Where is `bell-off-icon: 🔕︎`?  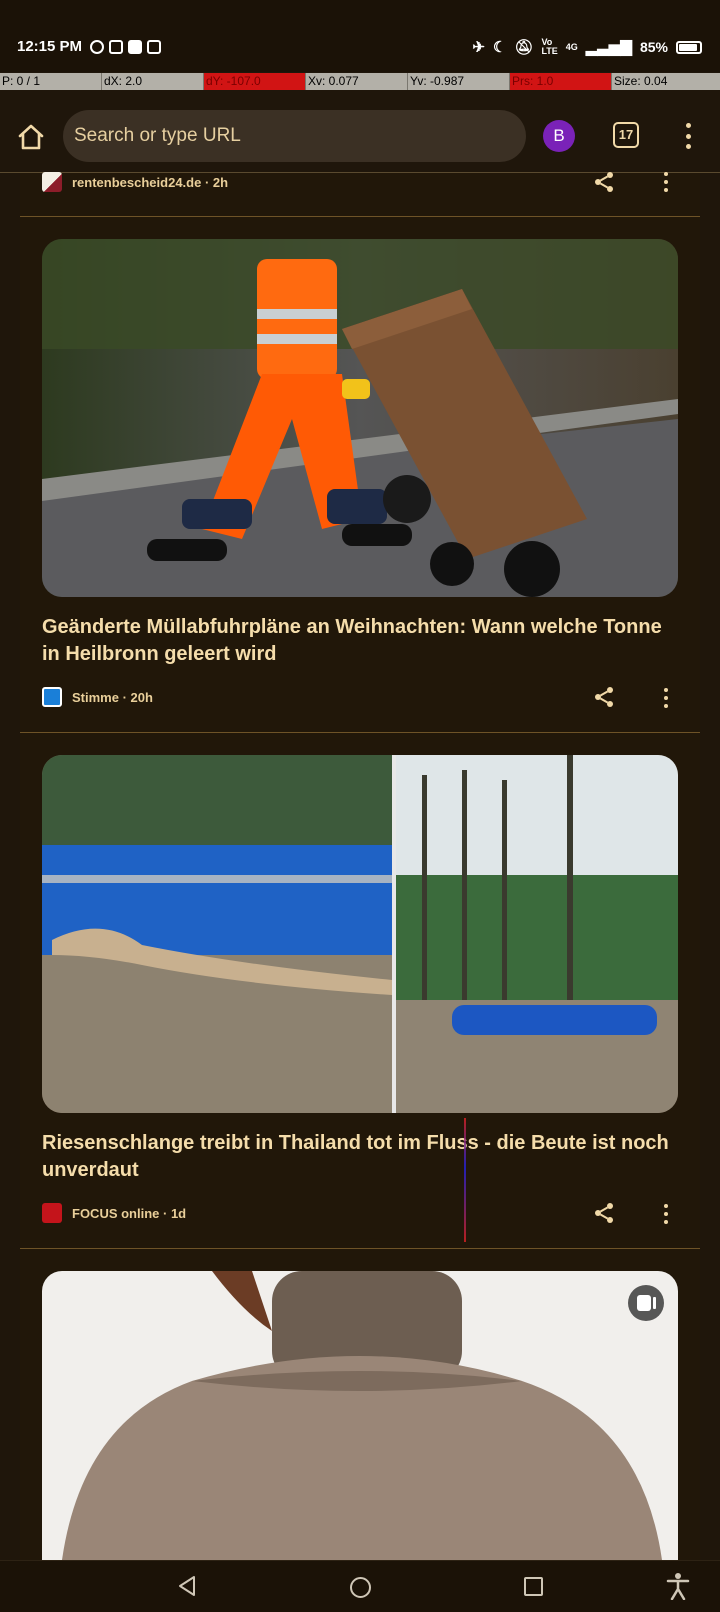
bell-off-icon: 🔕︎ is located at coordinates (524, 47).